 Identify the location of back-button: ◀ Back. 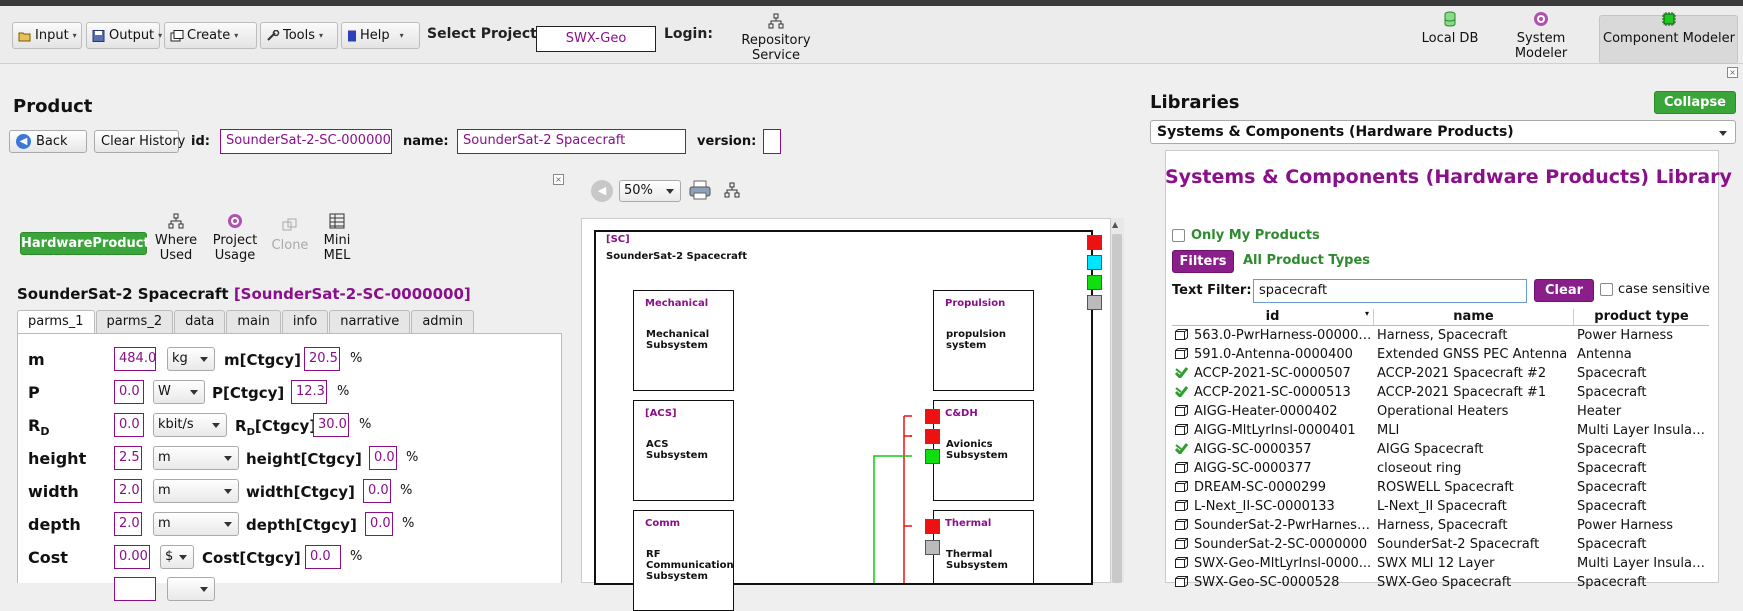
(48, 141).